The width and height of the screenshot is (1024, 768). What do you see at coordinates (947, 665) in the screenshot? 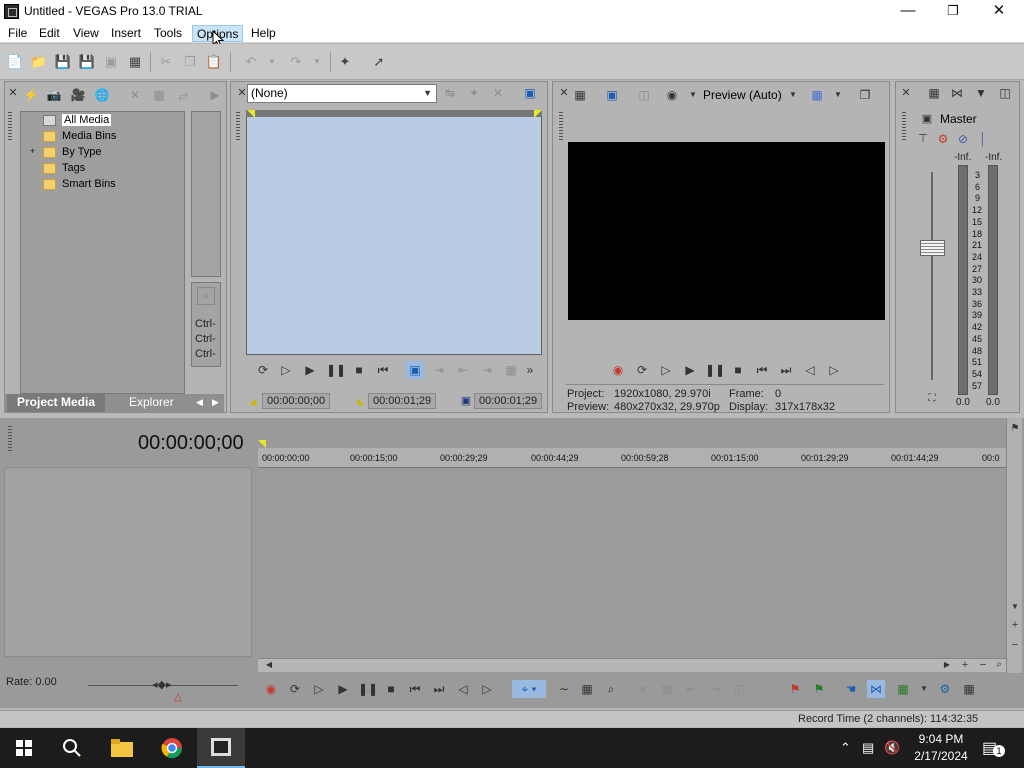
I see `scroll-right-icon: ▶` at bounding box center [947, 665].